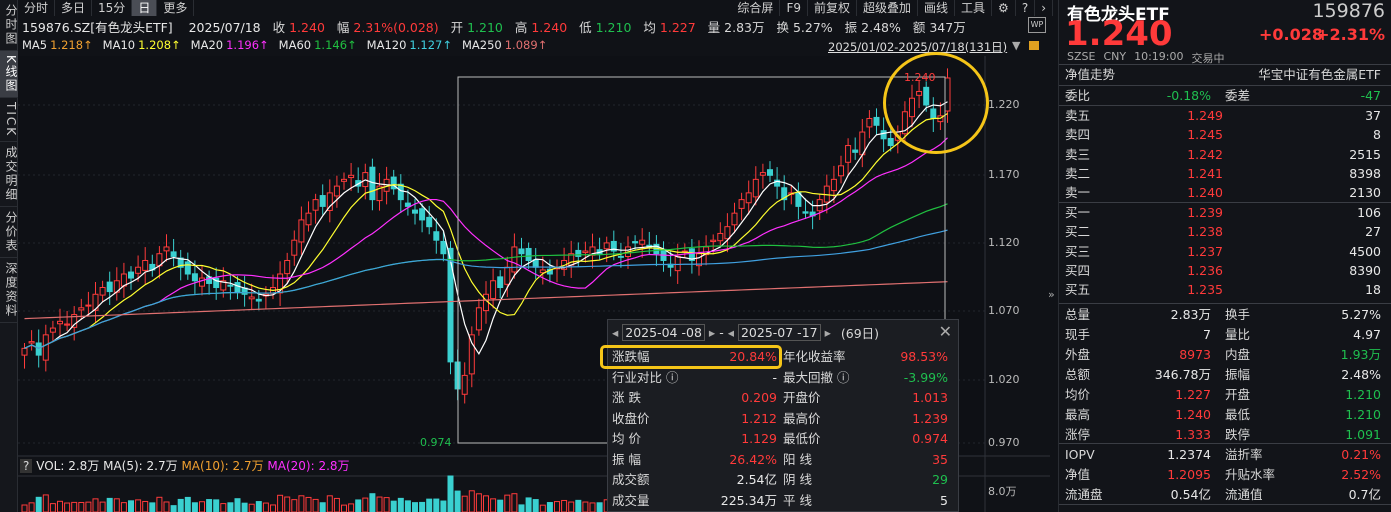  Describe the element at coordinates (1244, 494) in the screenshot. I see `stat-label: 流通值` at that location.